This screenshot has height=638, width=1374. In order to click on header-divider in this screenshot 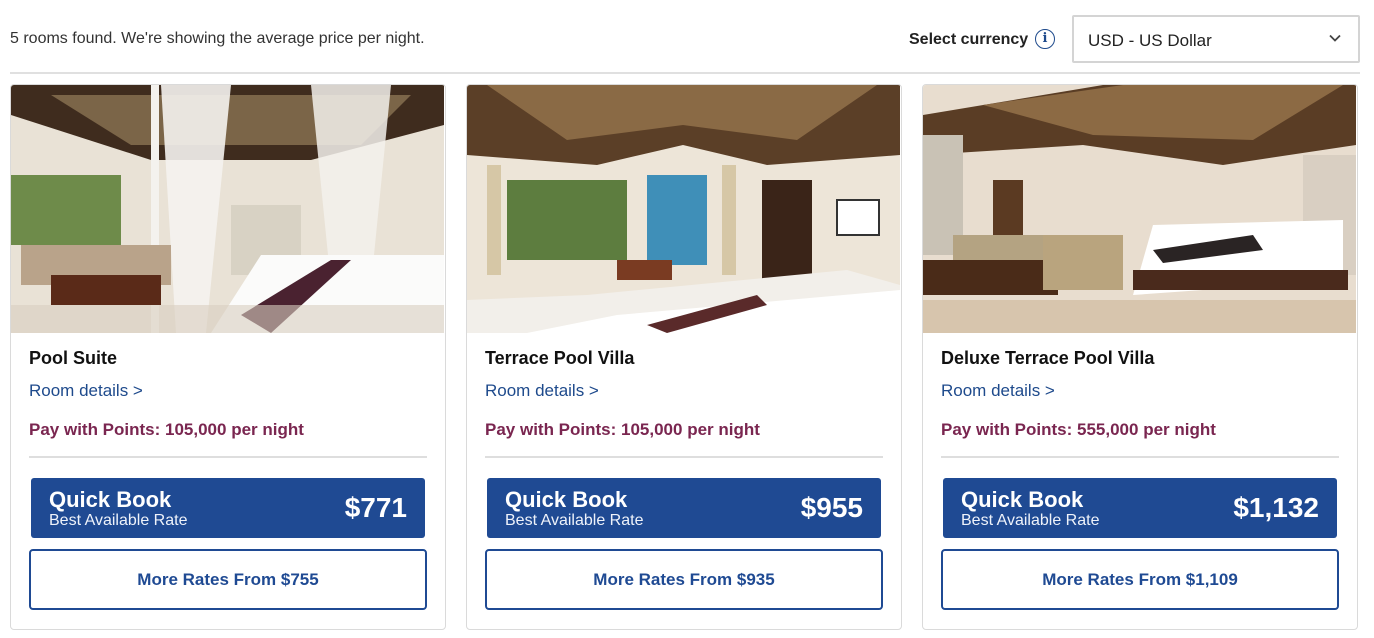, I will do `click(685, 73)`.